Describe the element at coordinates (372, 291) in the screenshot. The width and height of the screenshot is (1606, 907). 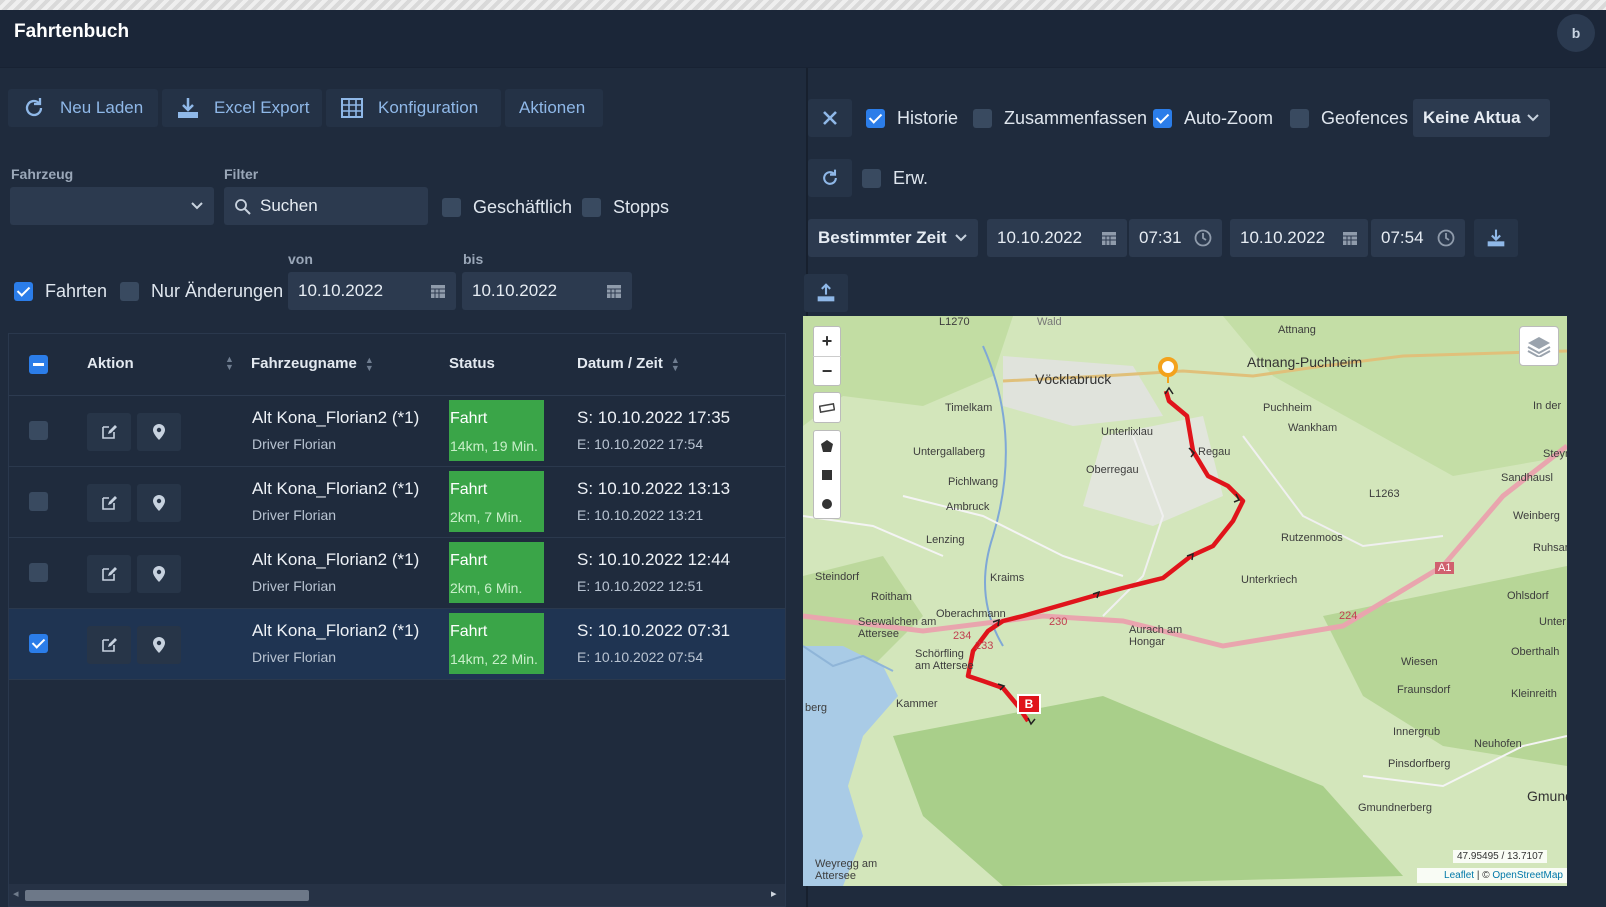
I see `from-date-input: 10.10.2022` at that location.